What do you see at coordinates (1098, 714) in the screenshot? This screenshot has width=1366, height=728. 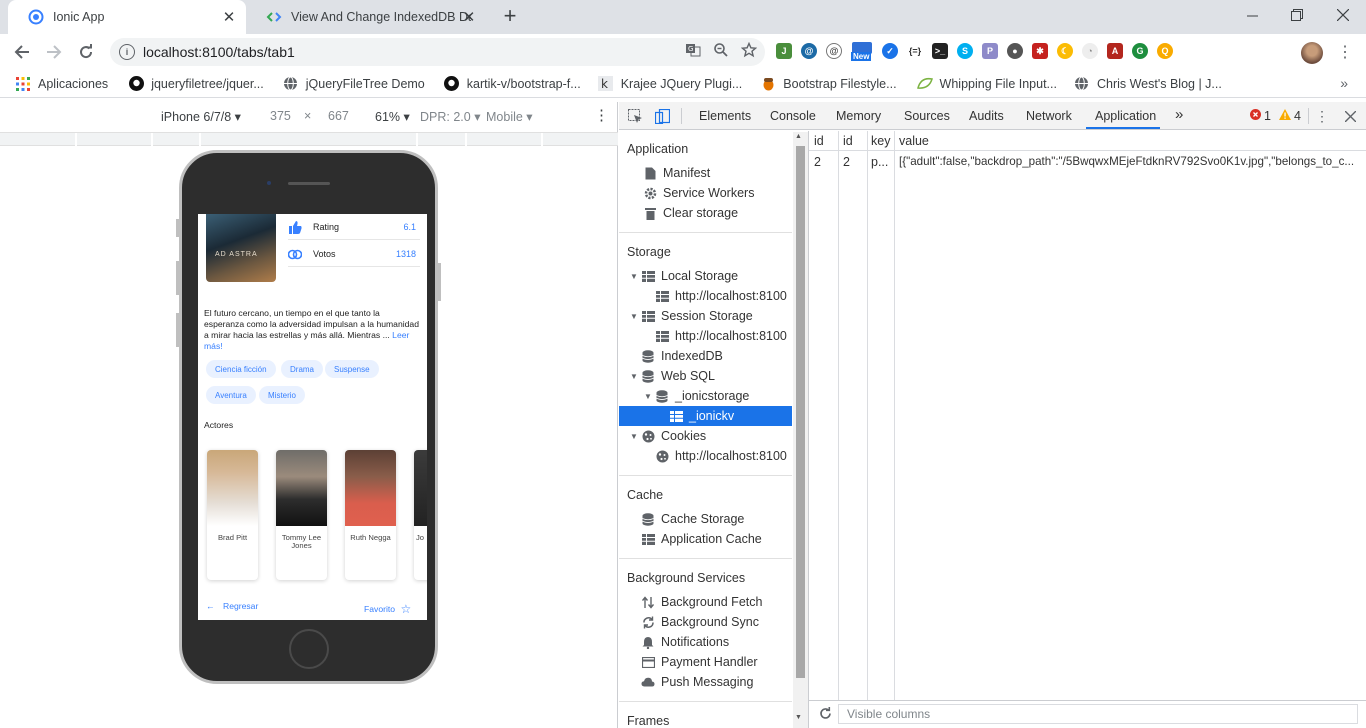 I see `visible-columns-input: Visible columns` at bounding box center [1098, 714].